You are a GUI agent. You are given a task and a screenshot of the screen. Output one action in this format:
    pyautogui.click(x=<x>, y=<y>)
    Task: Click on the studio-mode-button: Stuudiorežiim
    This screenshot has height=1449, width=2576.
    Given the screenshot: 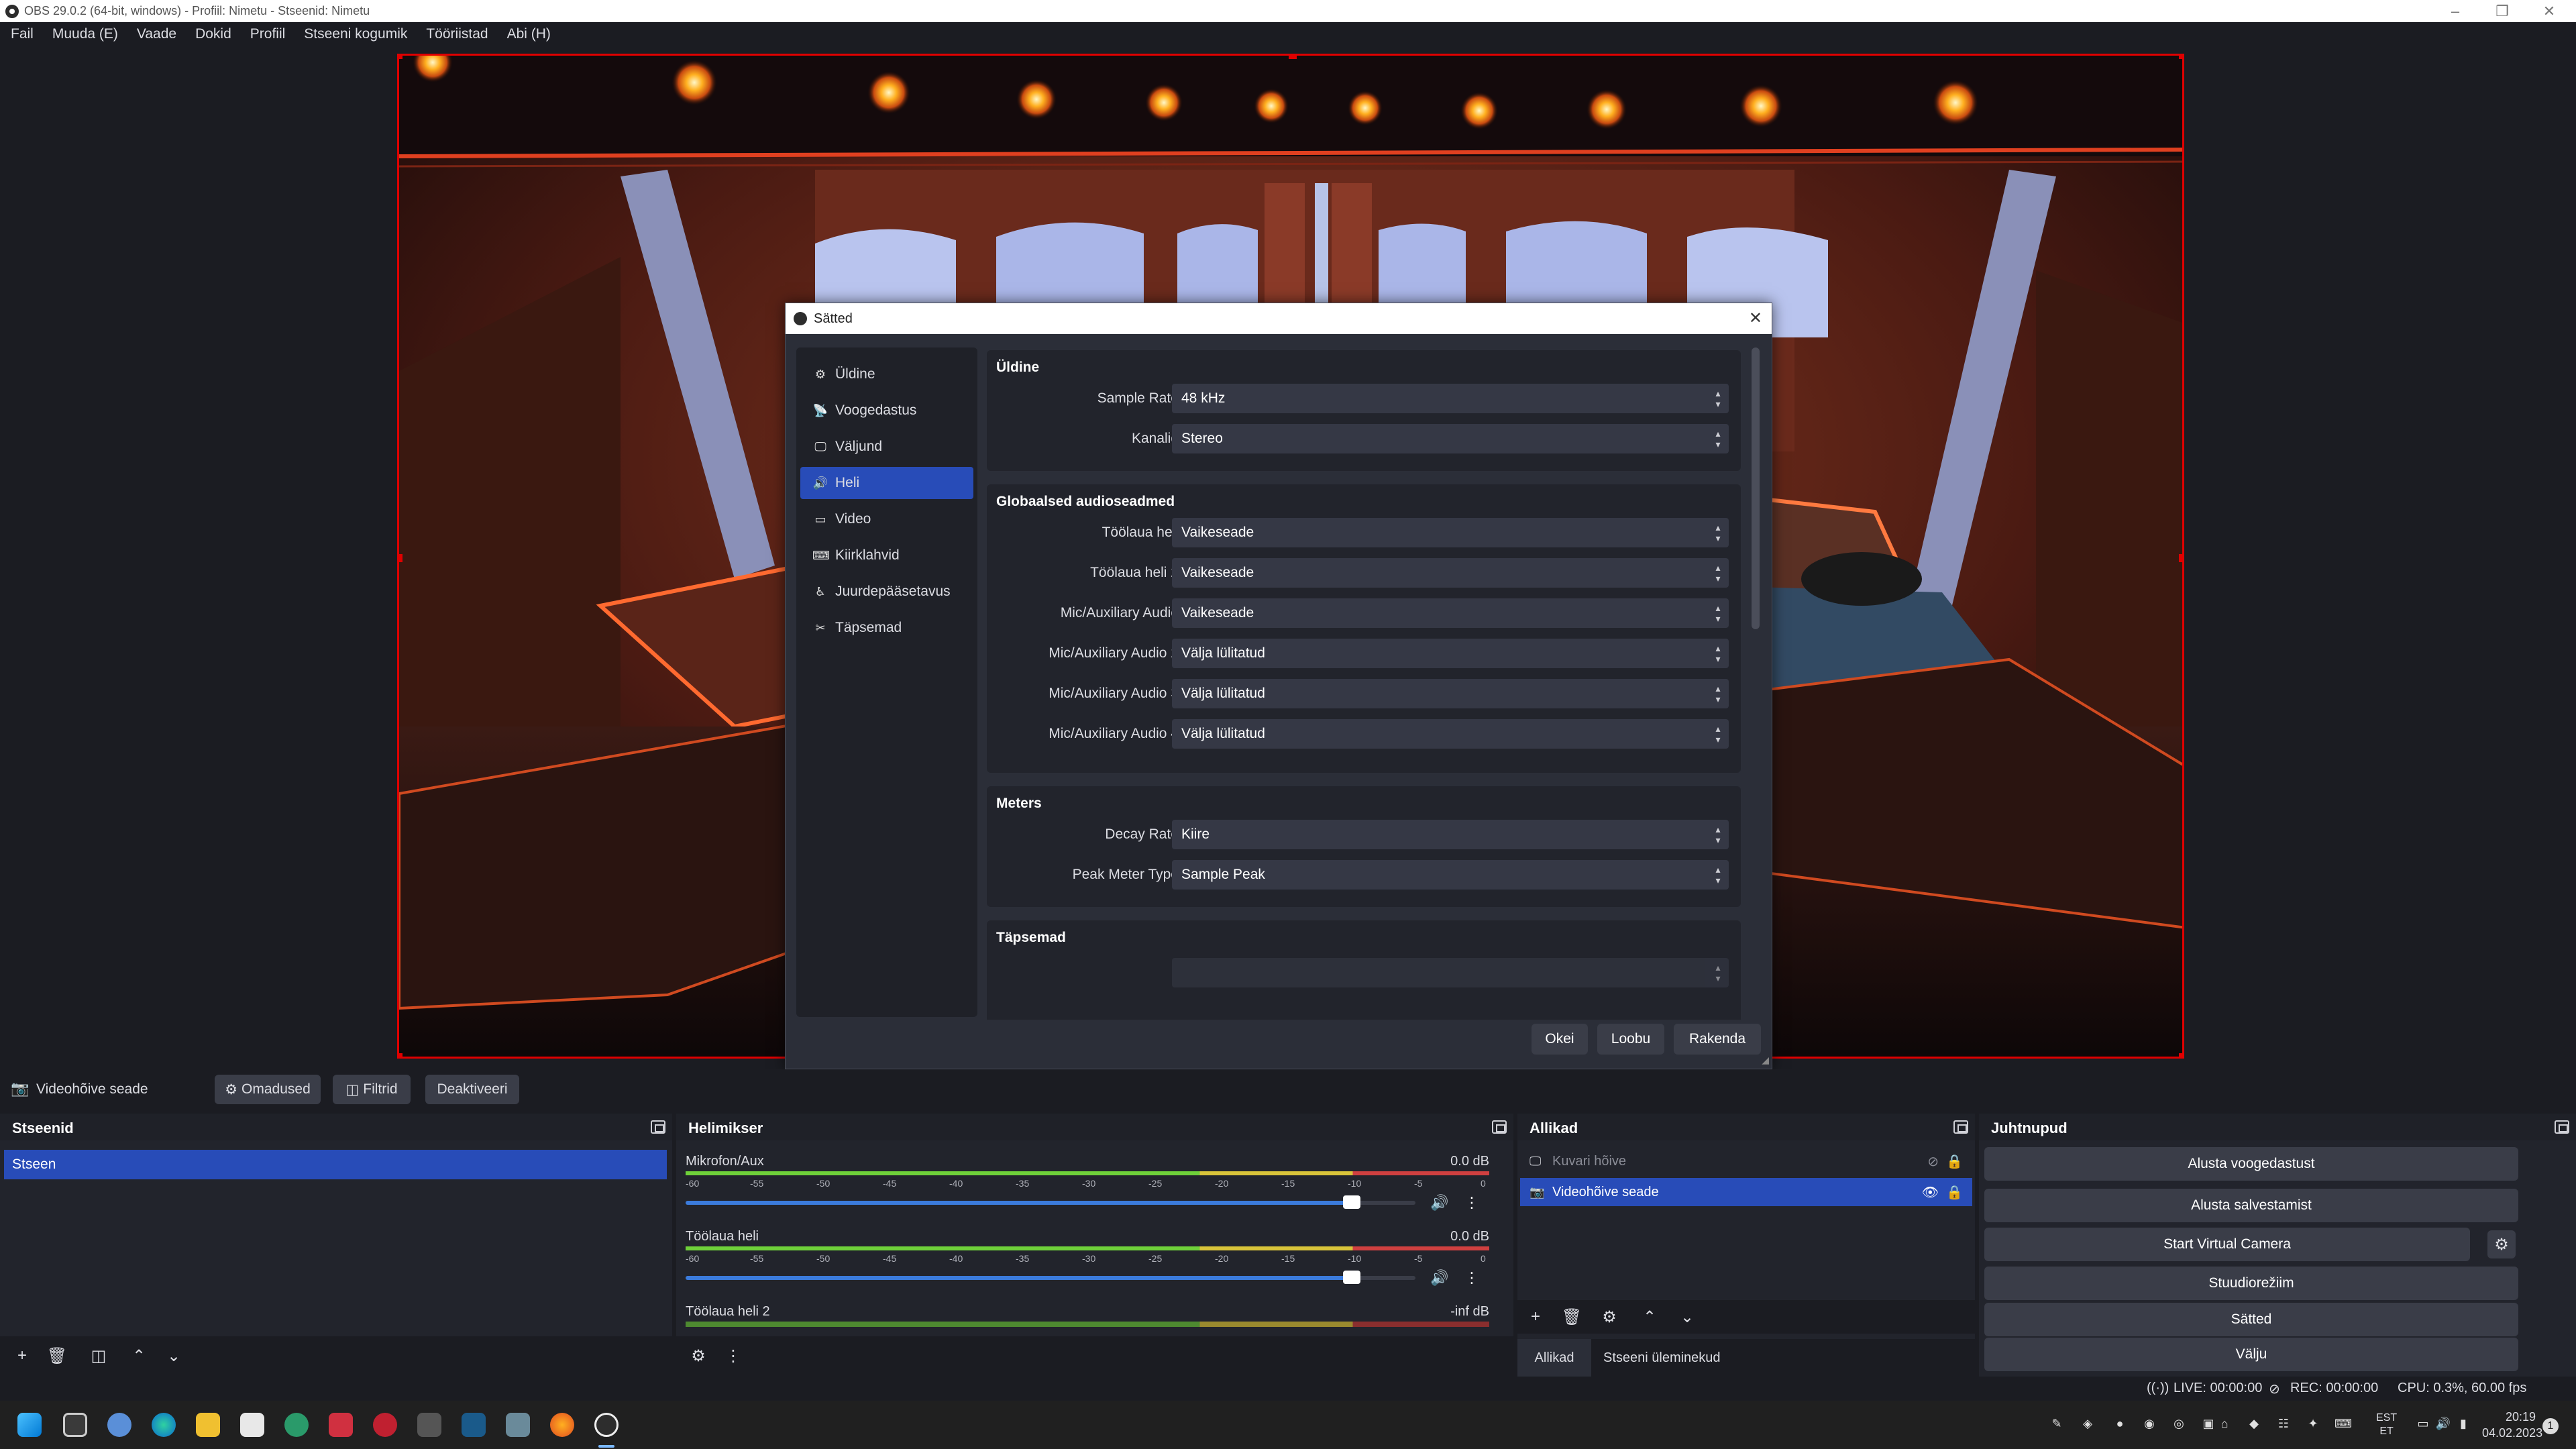 What is the action you would take?
    pyautogui.click(x=2251, y=1283)
    